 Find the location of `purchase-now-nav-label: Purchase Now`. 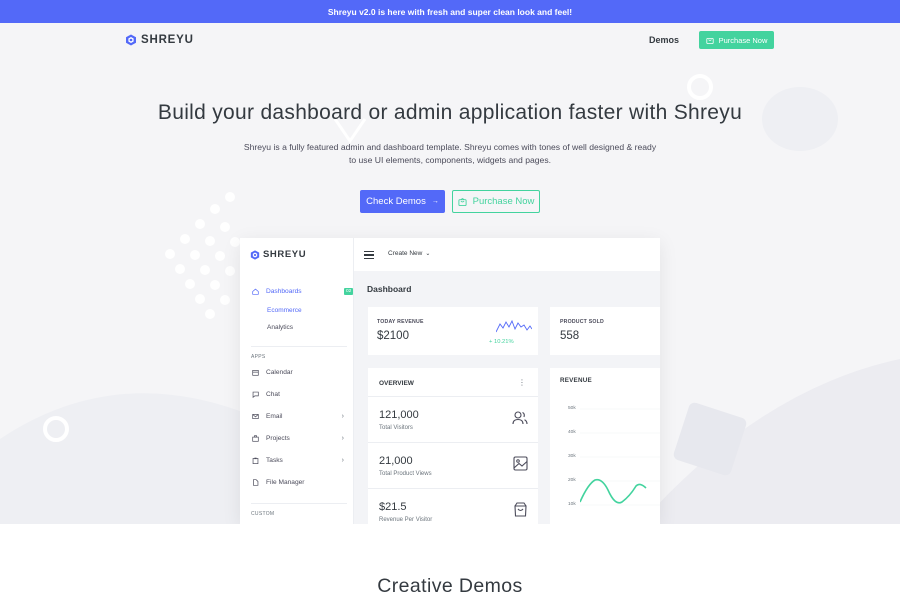

purchase-now-nav-label: Purchase Now is located at coordinates (743, 40).